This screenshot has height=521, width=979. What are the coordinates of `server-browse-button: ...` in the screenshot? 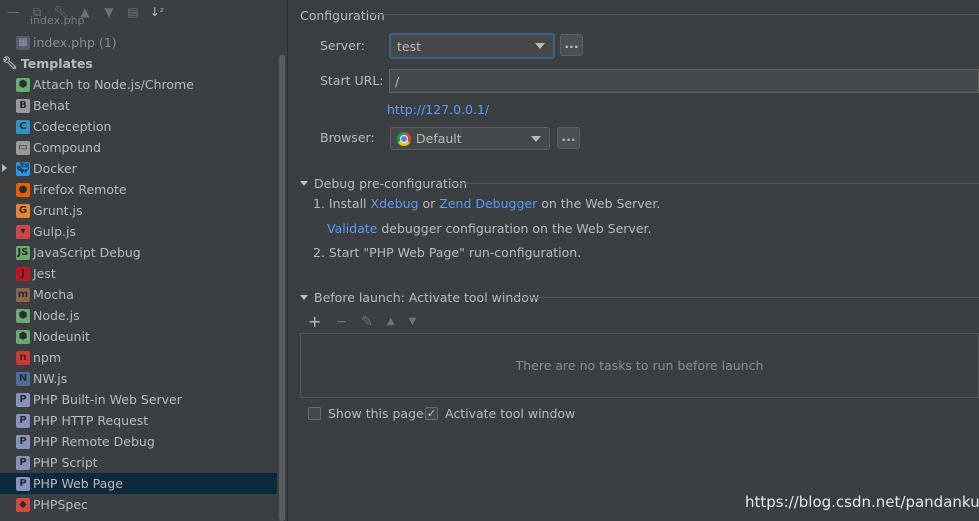 It's located at (571, 45).